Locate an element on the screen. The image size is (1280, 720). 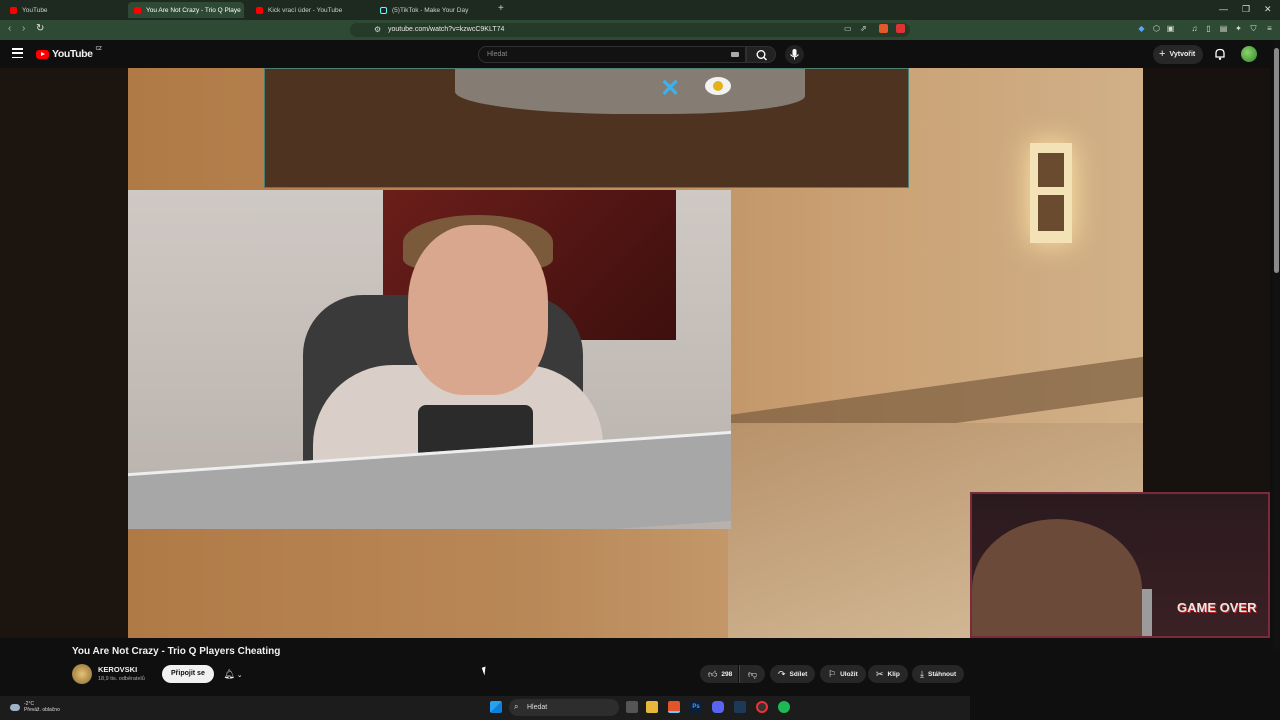
video-letterbox-left is located at coordinates (64, 353).